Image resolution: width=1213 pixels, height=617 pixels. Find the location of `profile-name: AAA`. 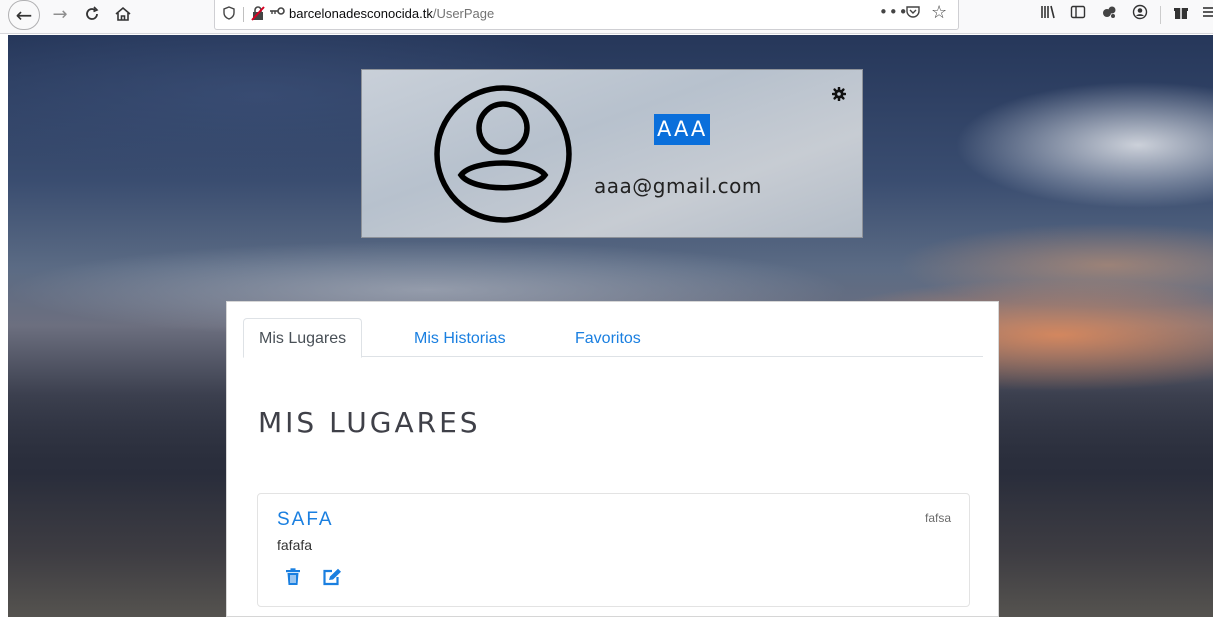

profile-name: AAA is located at coordinates (682, 129).